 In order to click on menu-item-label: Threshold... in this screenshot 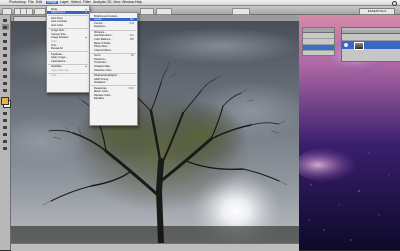, I will do `click(101, 63)`.